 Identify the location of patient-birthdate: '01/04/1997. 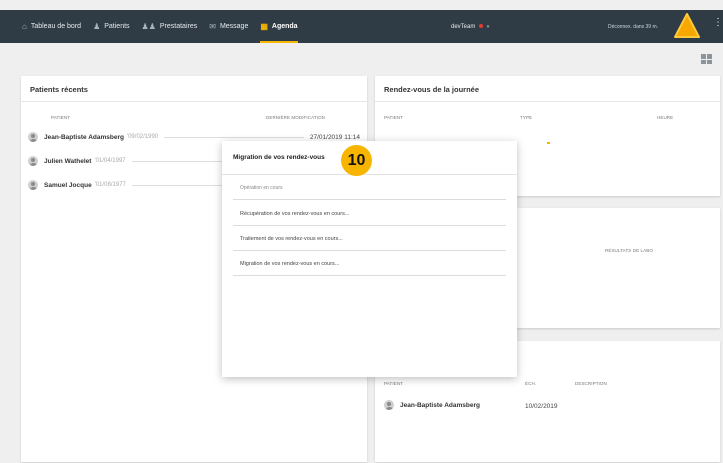
(110, 161).